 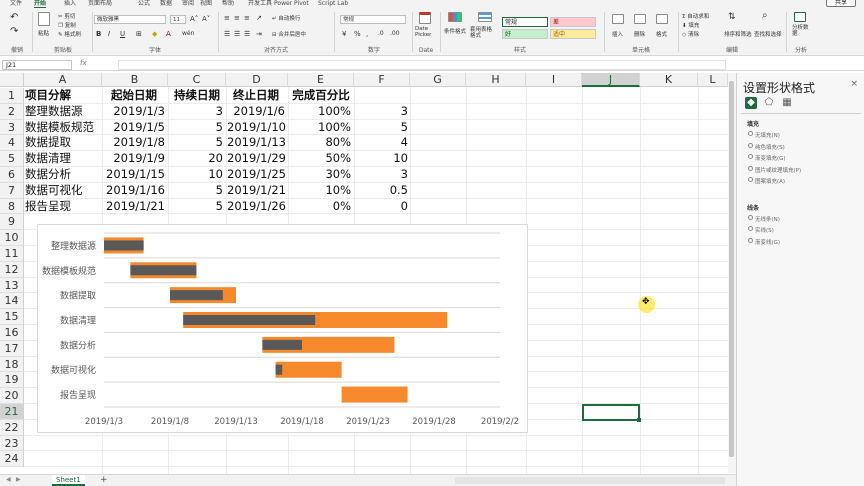 I want to click on underline-icon: U, so click(x=122, y=34).